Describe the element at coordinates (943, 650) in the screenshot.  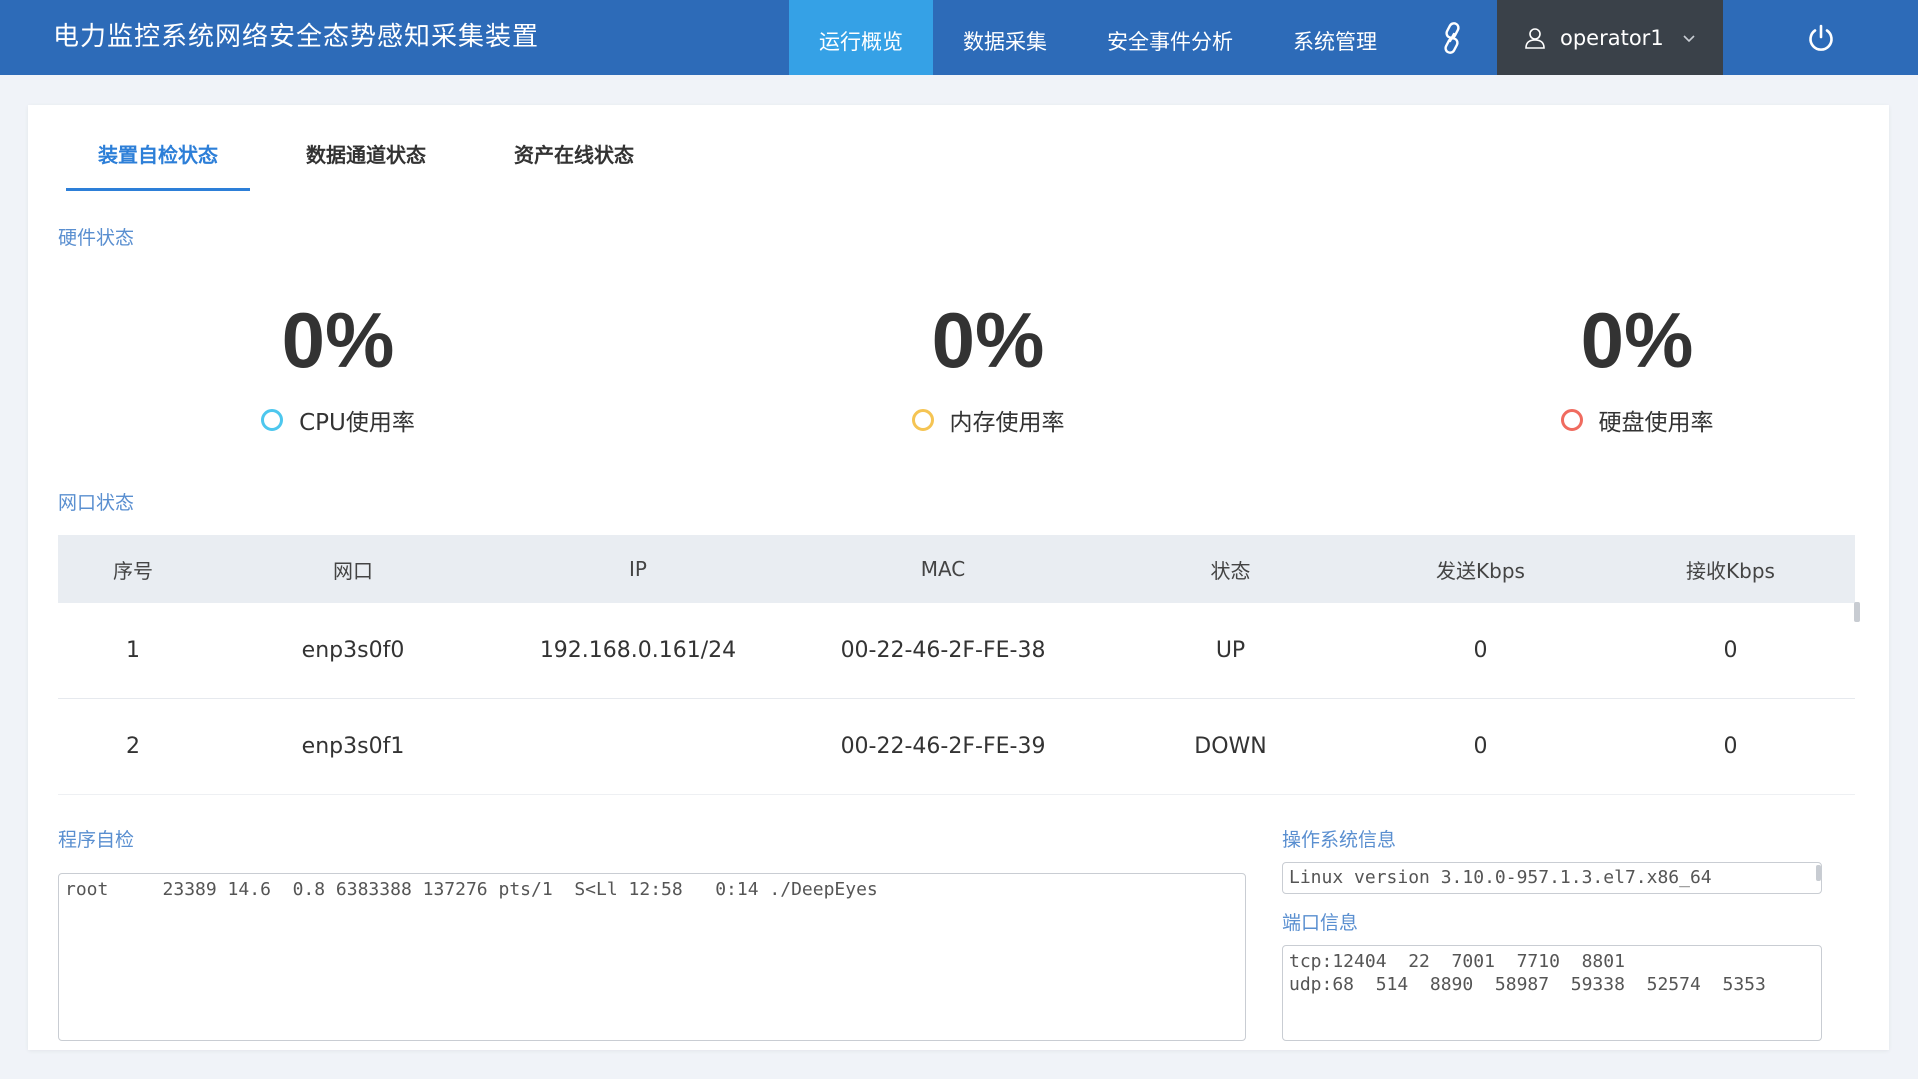
I see `table-cell: 00-22-46-2F-FE-38` at that location.